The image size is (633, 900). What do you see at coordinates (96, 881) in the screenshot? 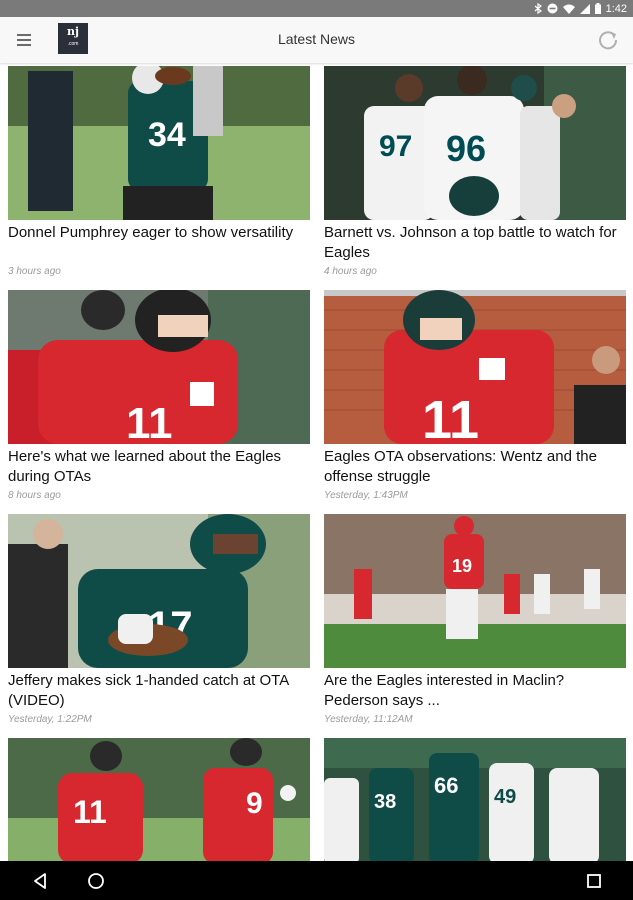
I see `home-circle-icon` at bounding box center [96, 881].